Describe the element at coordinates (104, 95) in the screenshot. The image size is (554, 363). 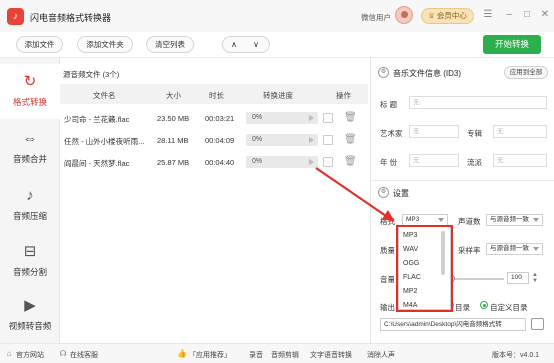
I see `column-header-filename: 文件名` at that location.